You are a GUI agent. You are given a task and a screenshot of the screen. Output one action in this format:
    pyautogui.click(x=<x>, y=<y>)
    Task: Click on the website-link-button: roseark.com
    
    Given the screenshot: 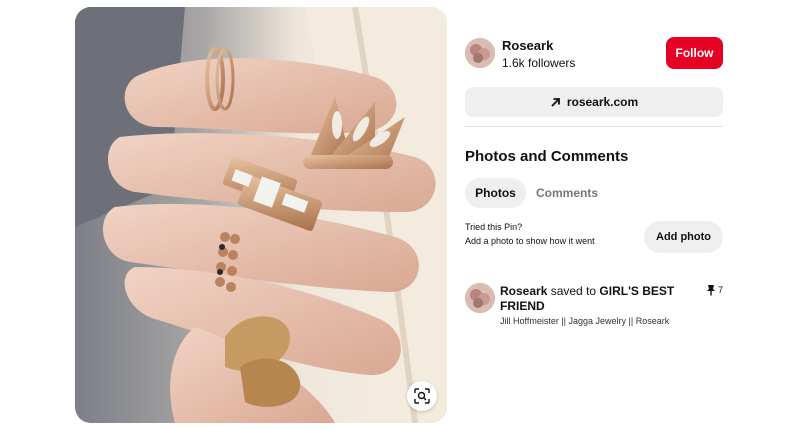 What is the action you would take?
    pyautogui.click(x=594, y=102)
    